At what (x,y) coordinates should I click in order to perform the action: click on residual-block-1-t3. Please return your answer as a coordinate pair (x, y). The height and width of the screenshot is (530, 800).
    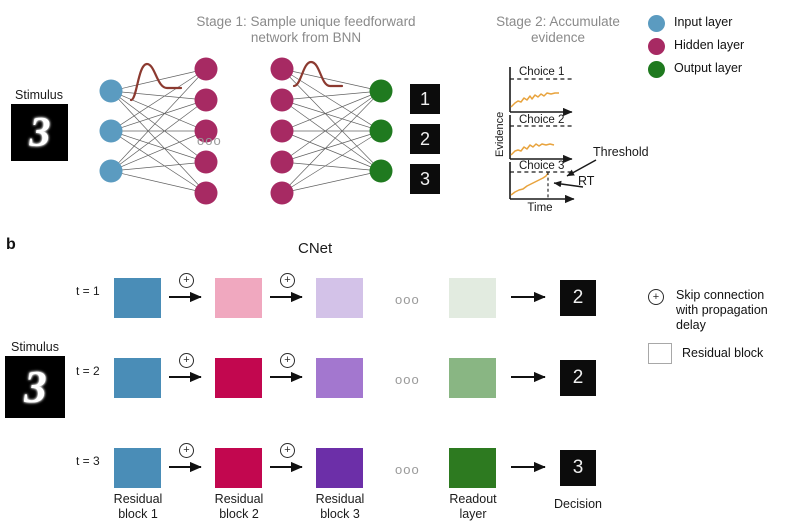
    Looking at the image, I should click on (137, 468).